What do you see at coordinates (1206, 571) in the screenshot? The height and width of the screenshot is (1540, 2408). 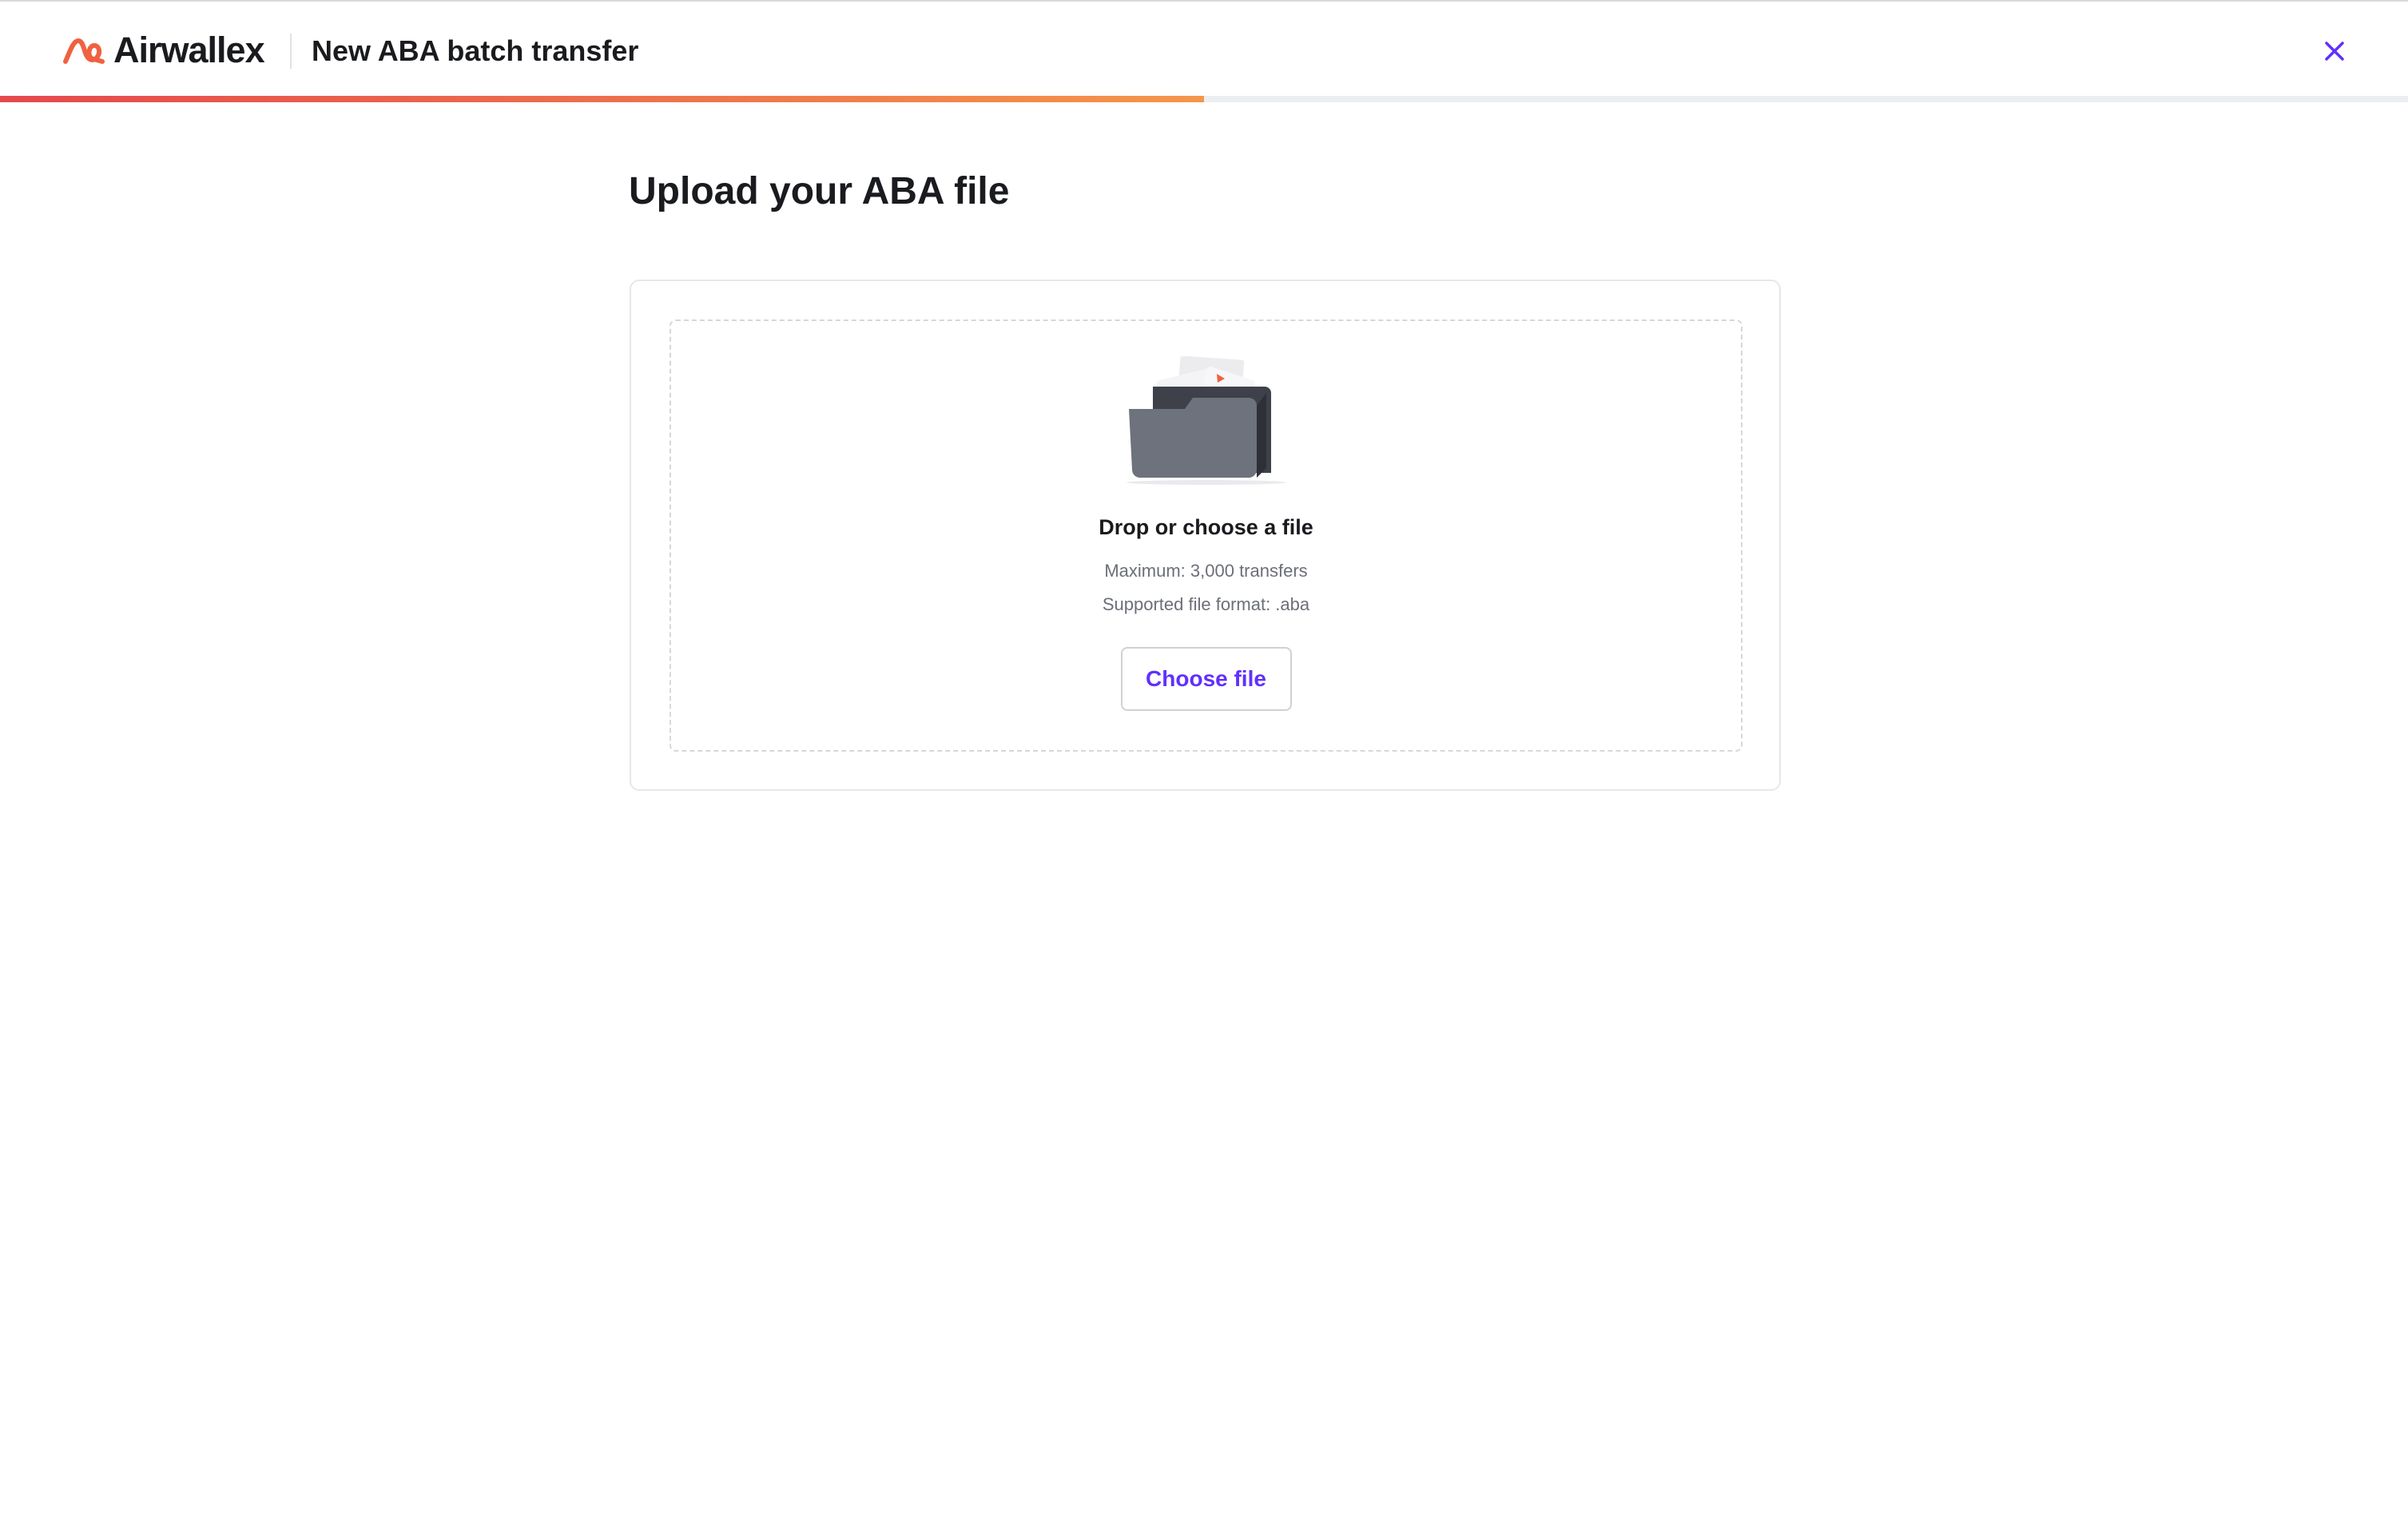 I see `max-transfers-text: Maximum: 3,000 transfers` at bounding box center [1206, 571].